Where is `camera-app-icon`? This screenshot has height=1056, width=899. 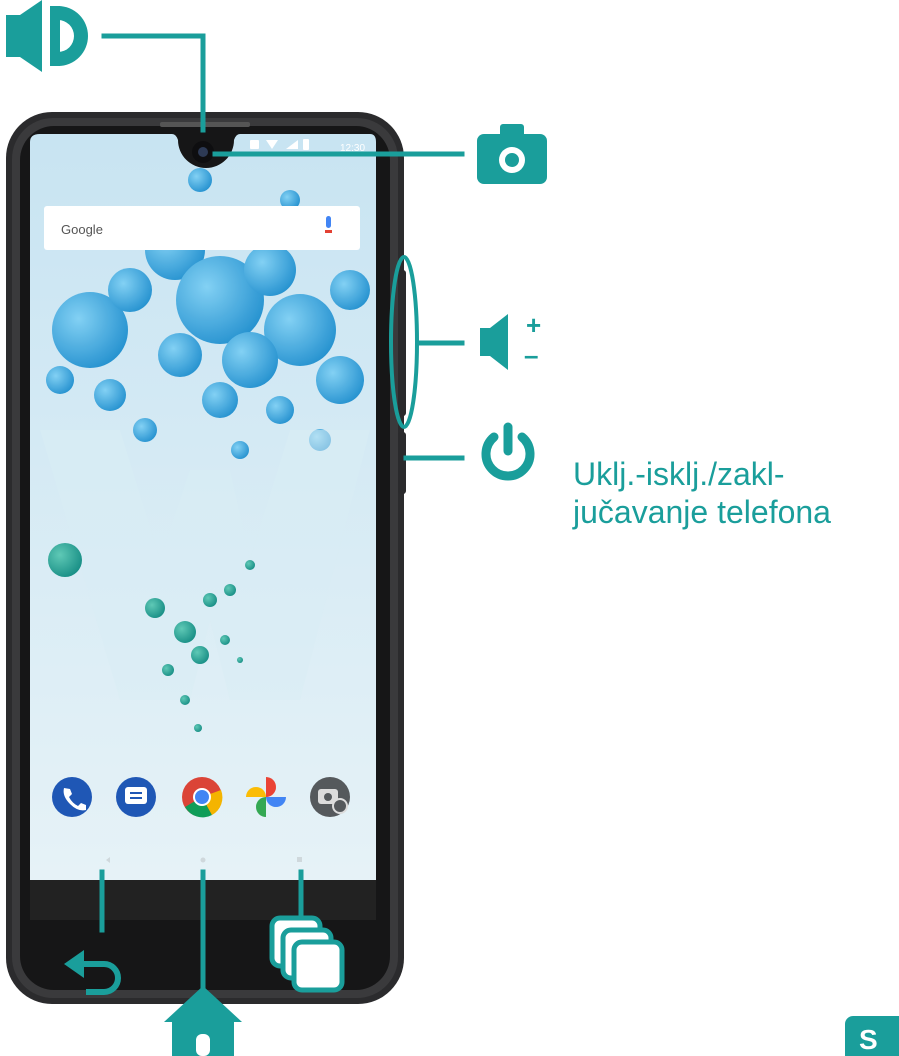 camera-app-icon is located at coordinates (330, 797).